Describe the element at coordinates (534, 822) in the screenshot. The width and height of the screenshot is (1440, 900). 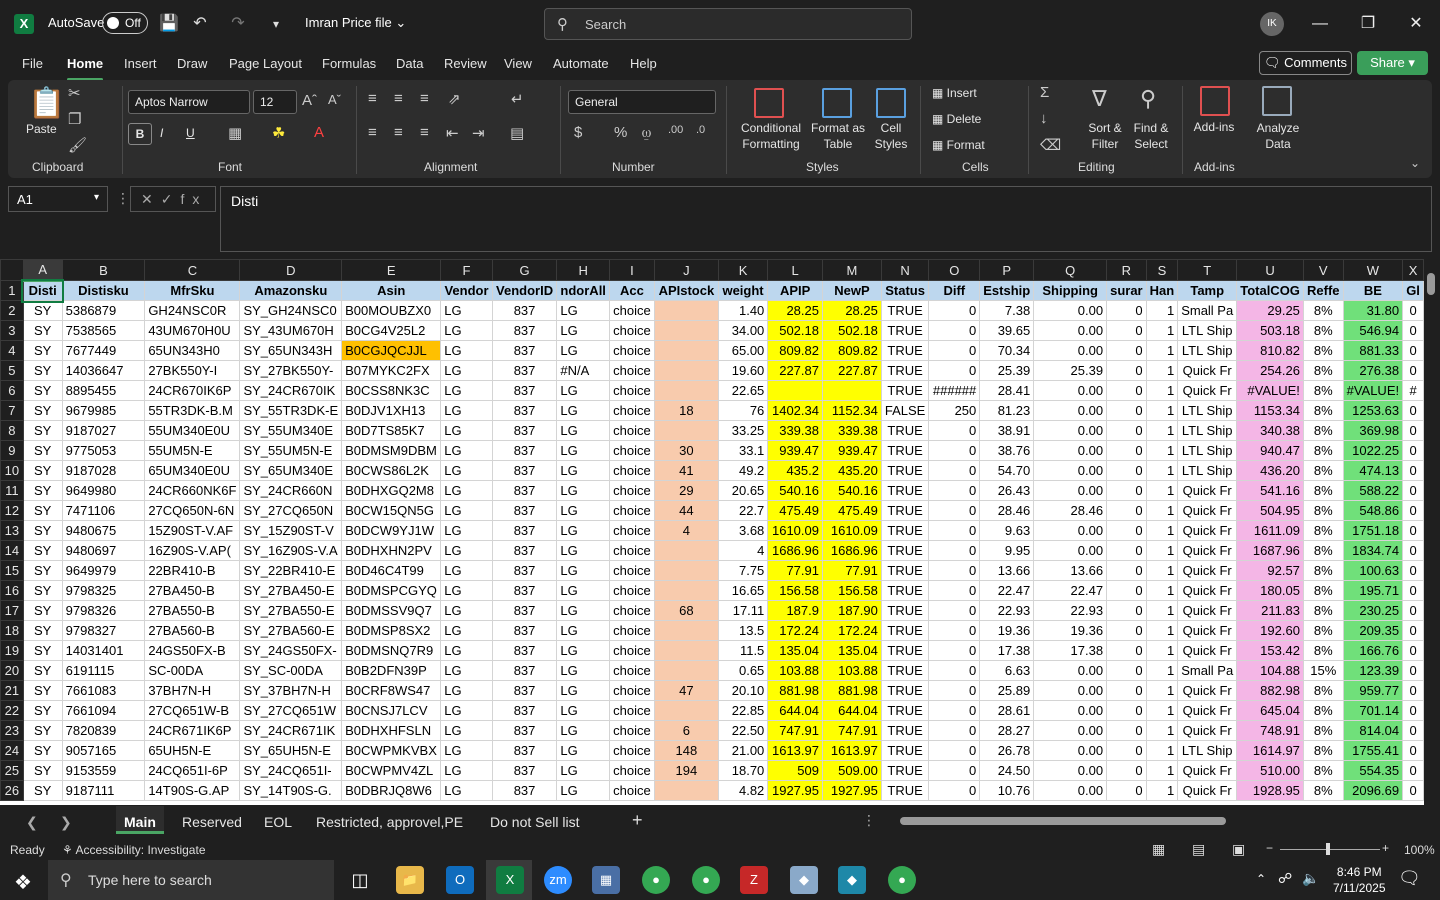
I see `sheet-tab-do-not-sell: Do not Sell list` at that location.